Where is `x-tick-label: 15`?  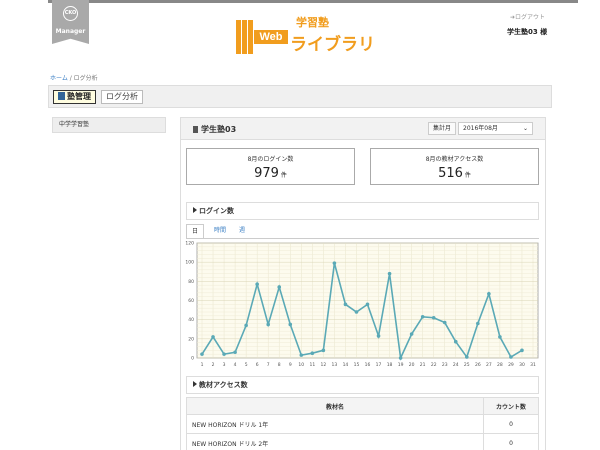
x-tick-label: 15 is located at coordinates (357, 365).